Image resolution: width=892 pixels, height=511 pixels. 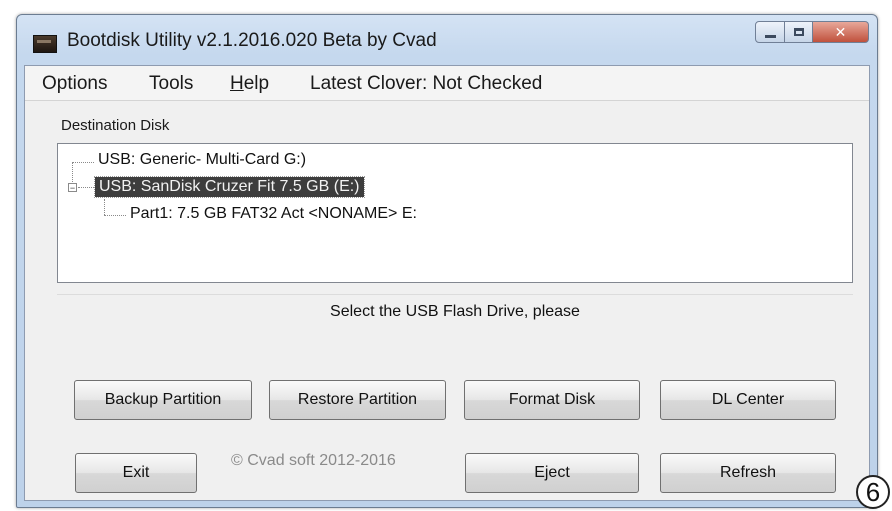 What do you see at coordinates (74, 84) in the screenshot?
I see `menu-options: Options` at bounding box center [74, 84].